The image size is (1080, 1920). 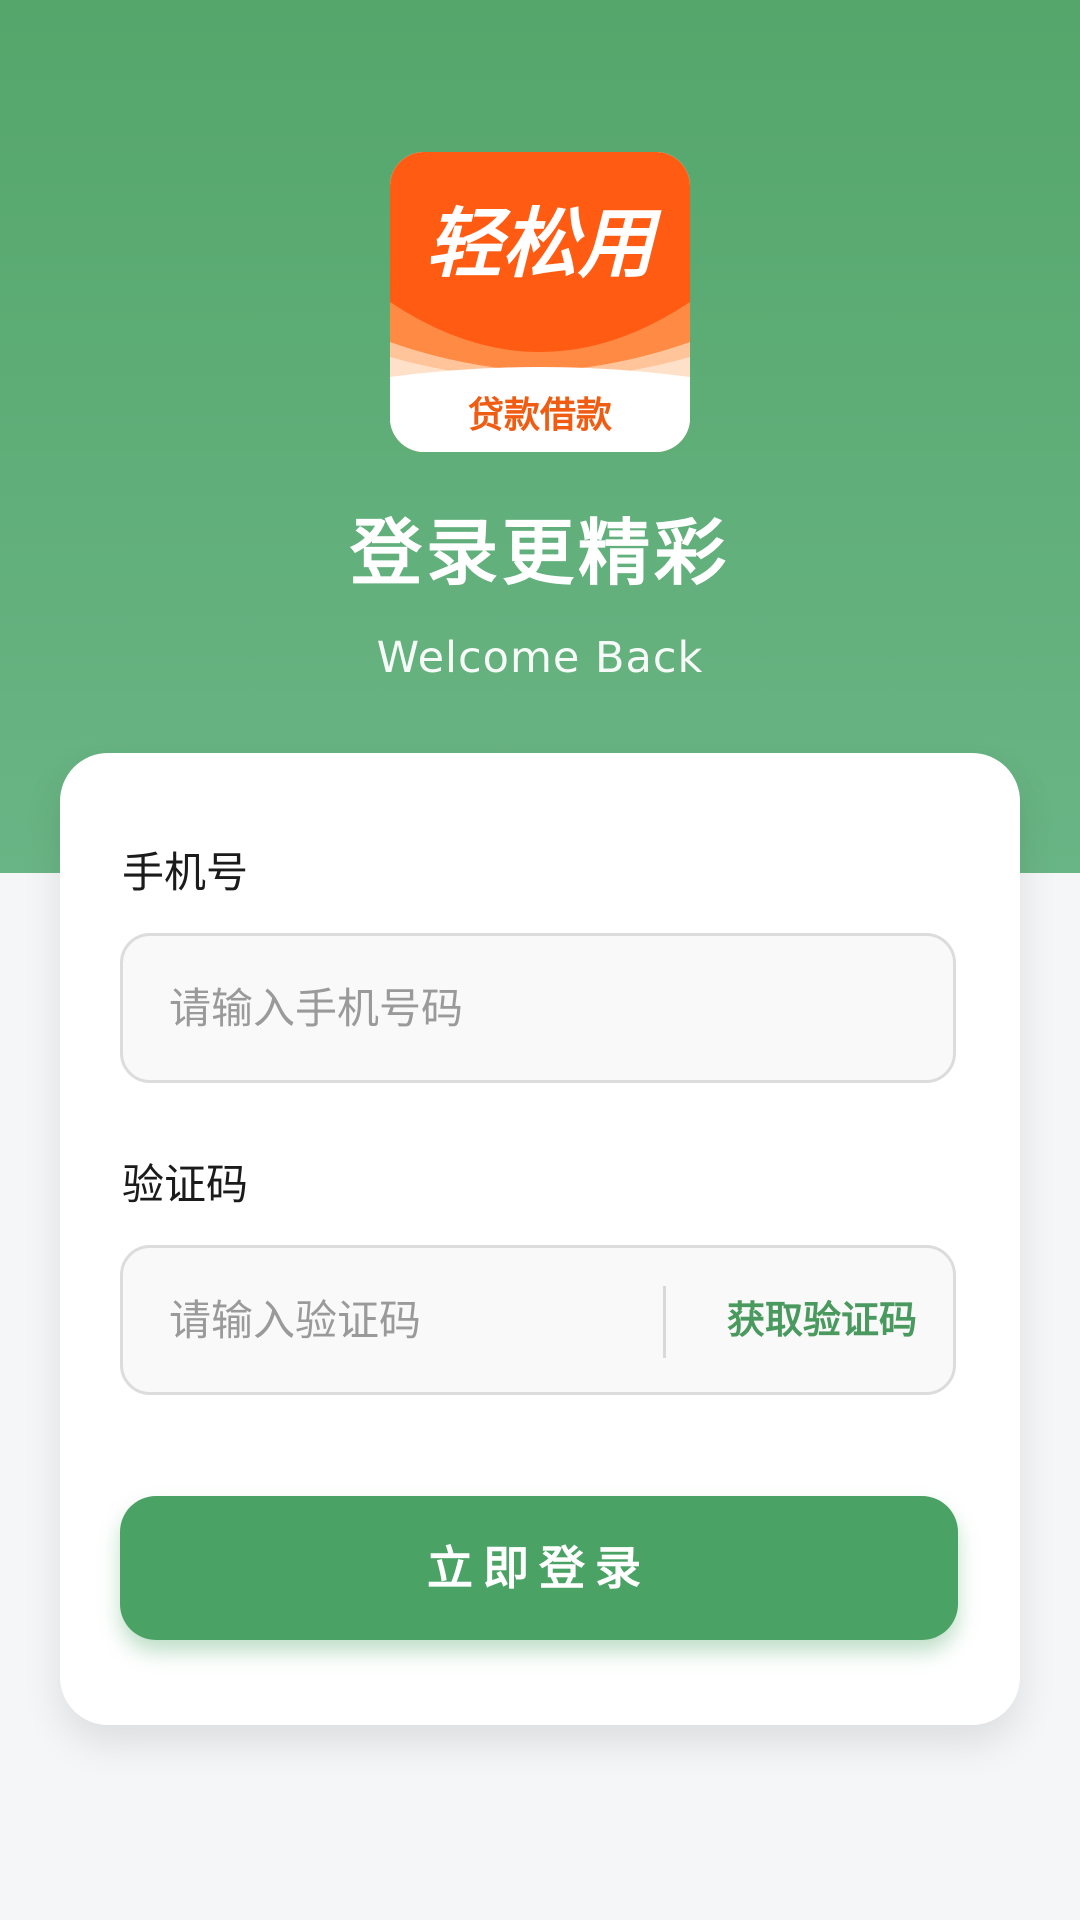 I want to click on app-logo: 轻松用 贷款借款, so click(x=540, y=302).